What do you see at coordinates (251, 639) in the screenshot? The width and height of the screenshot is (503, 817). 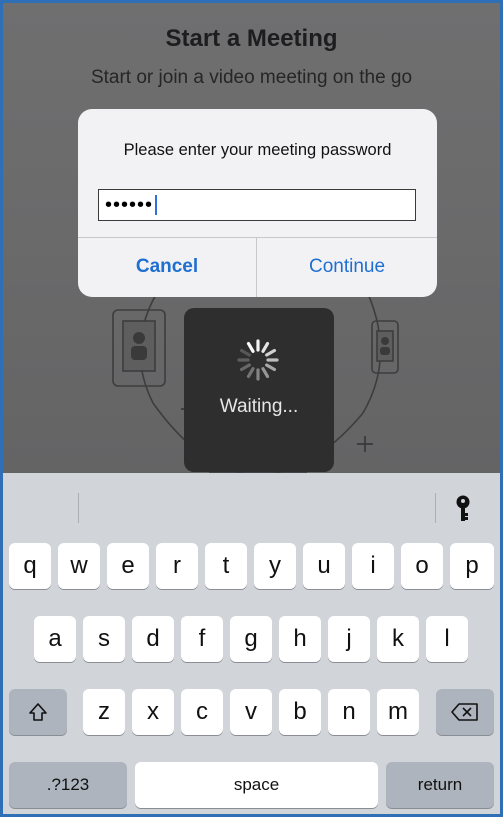 I see `key-g: g` at bounding box center [251, 639].